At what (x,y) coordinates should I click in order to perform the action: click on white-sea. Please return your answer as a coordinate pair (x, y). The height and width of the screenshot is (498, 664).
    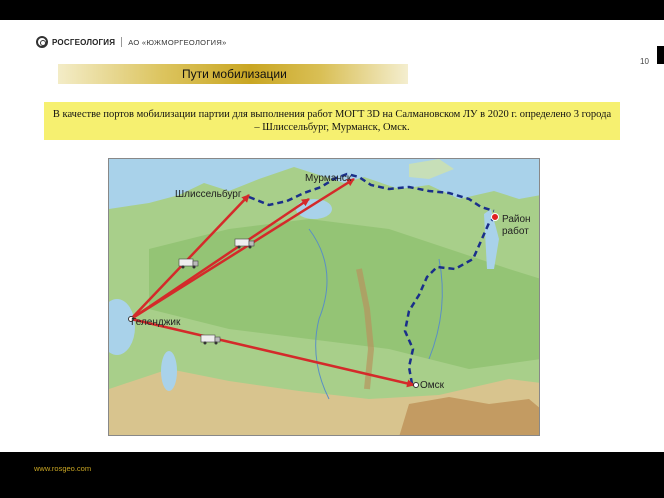
    Looking at the image, I should click on (314, 209).